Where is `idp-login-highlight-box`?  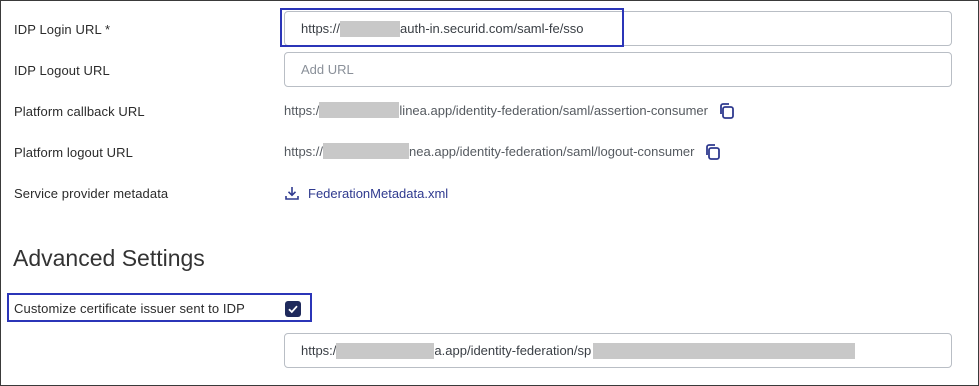
idp-login-highlight-box is located at coordinates (452, 27).